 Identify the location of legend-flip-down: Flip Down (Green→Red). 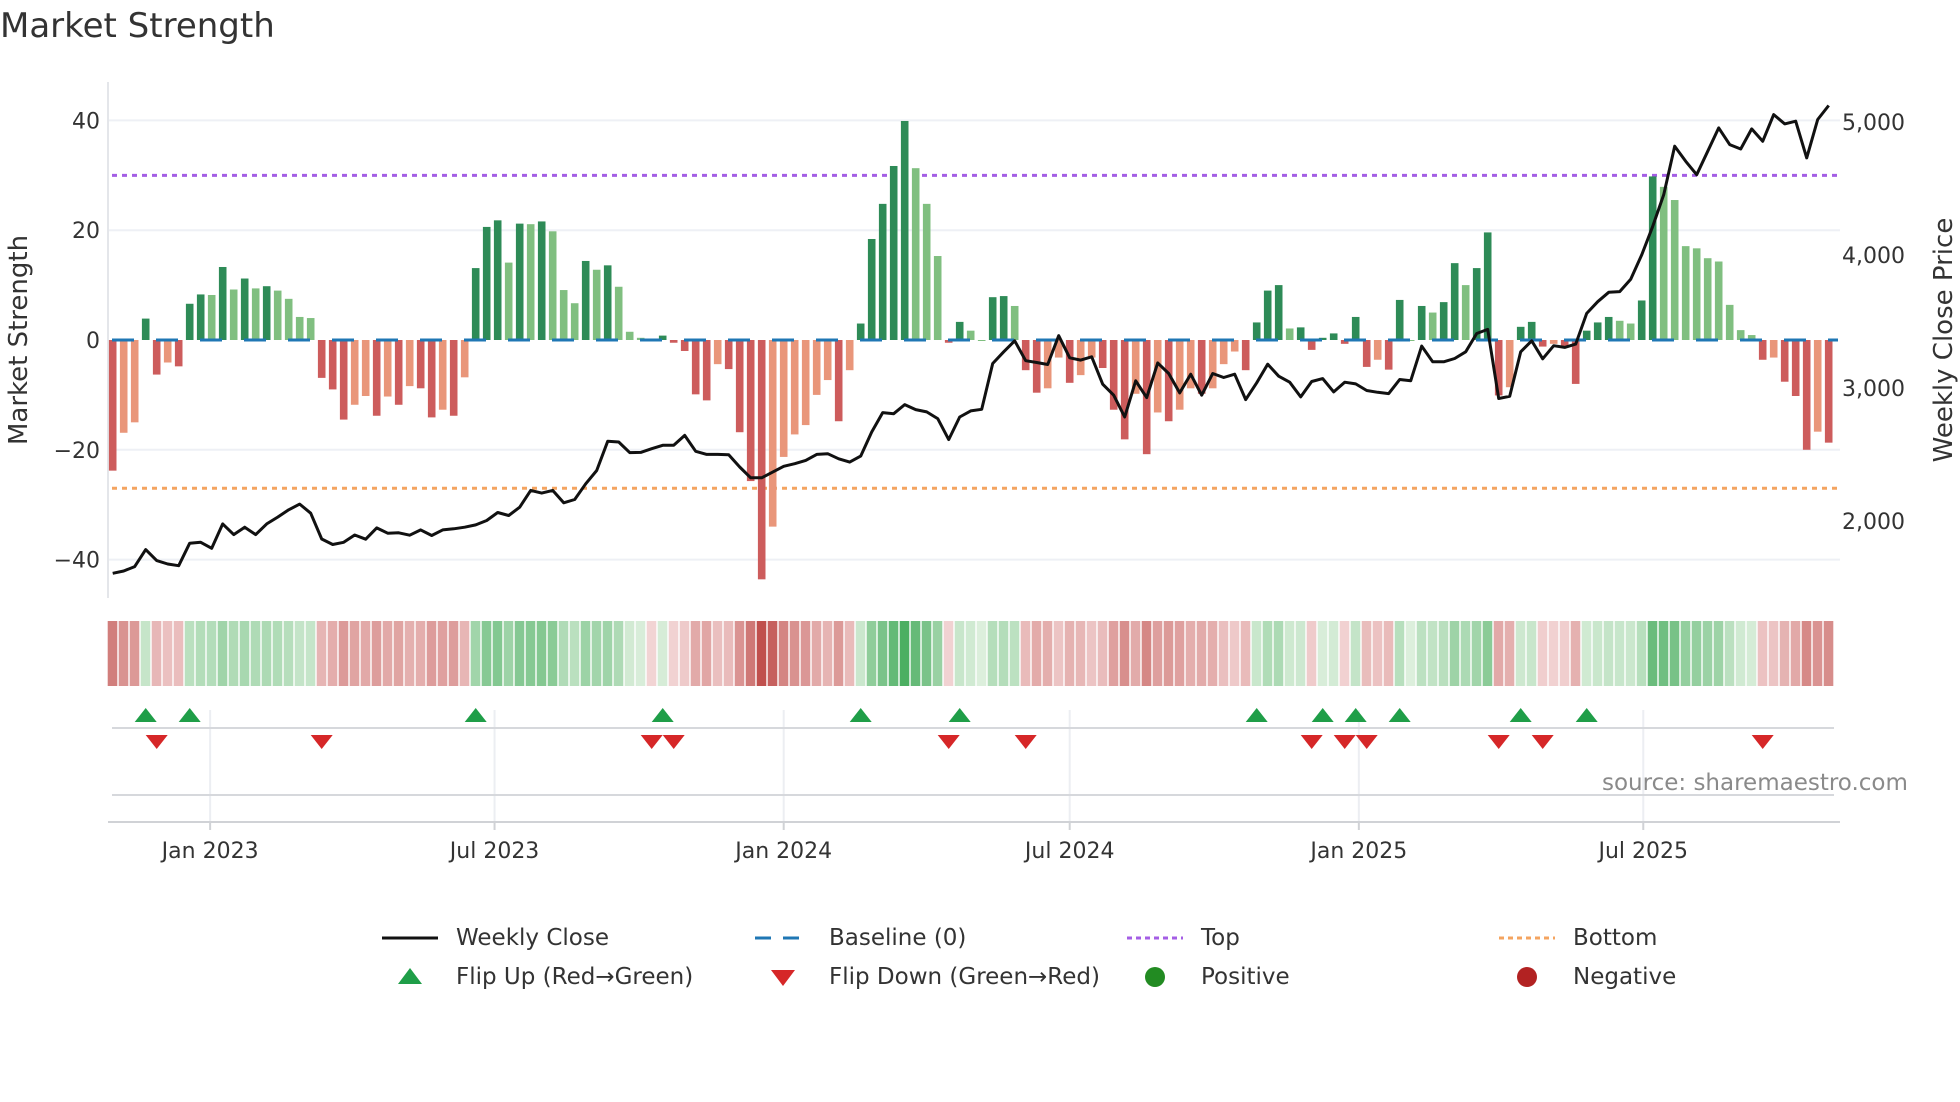
(926, 977).